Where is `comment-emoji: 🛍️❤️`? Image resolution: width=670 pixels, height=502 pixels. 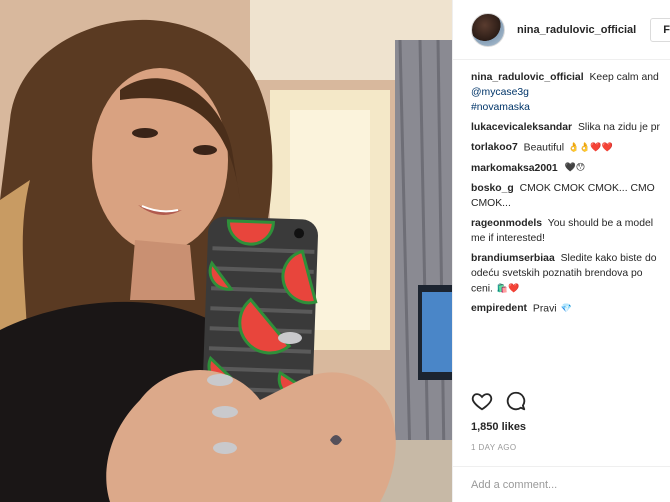 comment-emoji: 🛍️❤️ is located at coordinates (508, 287).